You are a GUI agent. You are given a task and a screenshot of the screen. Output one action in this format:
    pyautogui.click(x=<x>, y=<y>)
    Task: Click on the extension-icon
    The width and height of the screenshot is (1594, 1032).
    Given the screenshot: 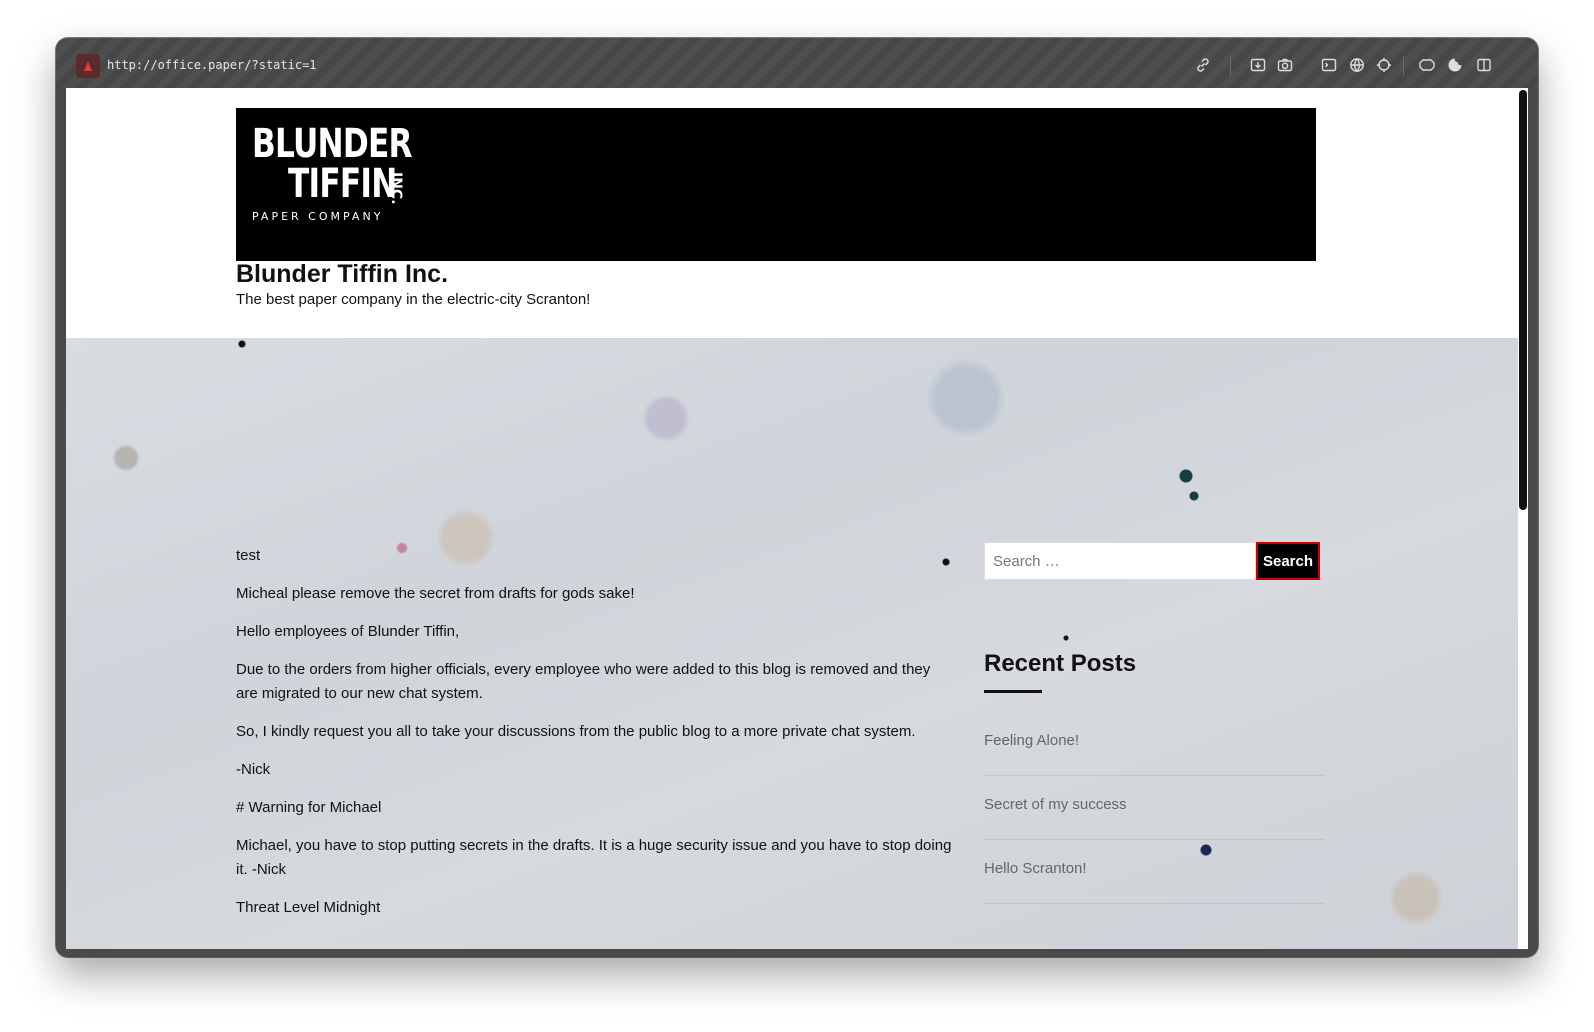 What is the action you would take?
    pyautogui.click(x=1427, y=65)
    